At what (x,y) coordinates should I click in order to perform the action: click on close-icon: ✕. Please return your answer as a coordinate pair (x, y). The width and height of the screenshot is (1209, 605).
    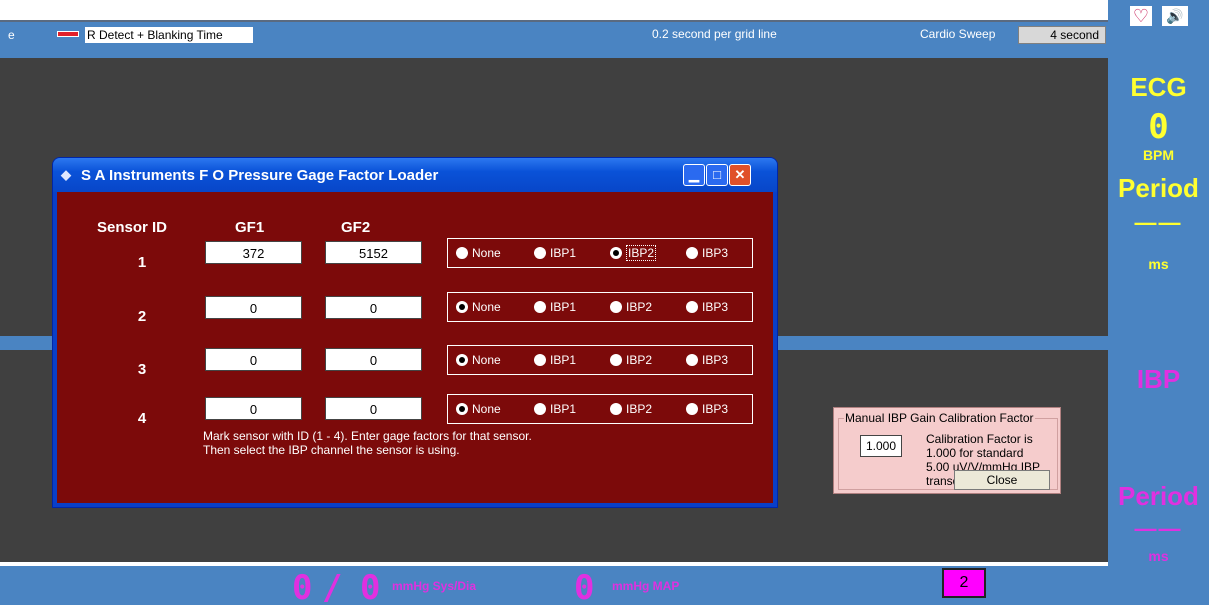
    Looking at the image, I should click on (740, 175).